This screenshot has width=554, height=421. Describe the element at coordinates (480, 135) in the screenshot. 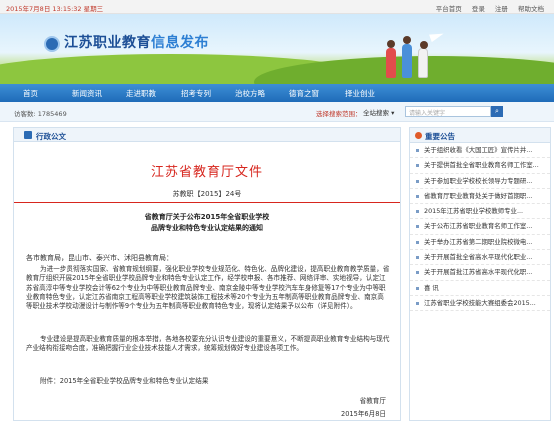

I see `panel-header: 重要公告` at that location.